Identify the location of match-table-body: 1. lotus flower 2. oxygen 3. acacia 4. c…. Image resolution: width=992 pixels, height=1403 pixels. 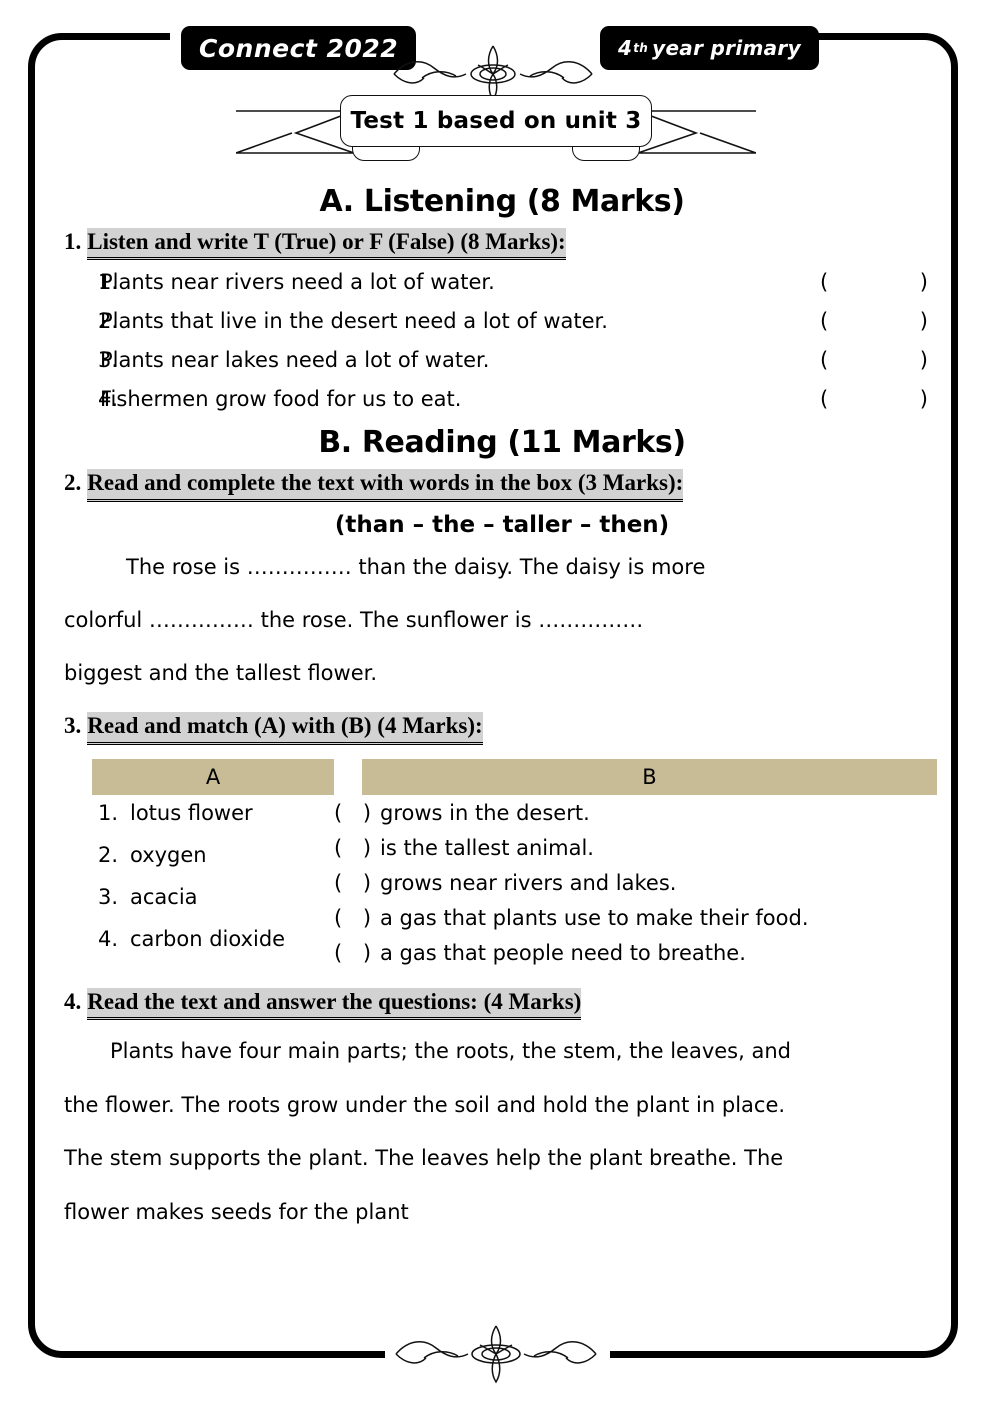
(502, 888).